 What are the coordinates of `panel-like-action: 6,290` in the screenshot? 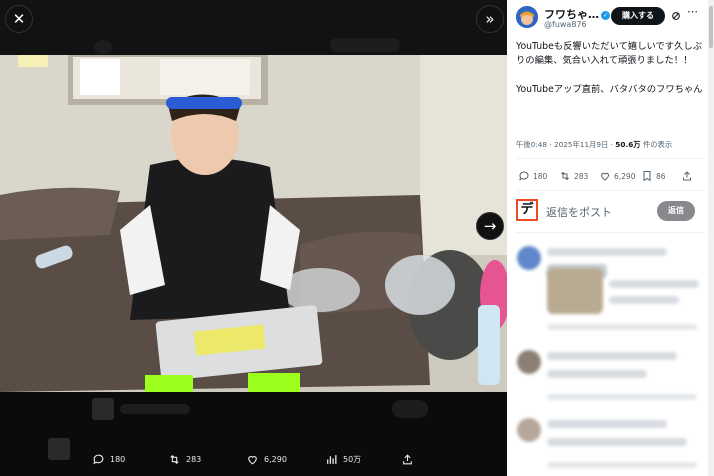 It's located at (617, 176).